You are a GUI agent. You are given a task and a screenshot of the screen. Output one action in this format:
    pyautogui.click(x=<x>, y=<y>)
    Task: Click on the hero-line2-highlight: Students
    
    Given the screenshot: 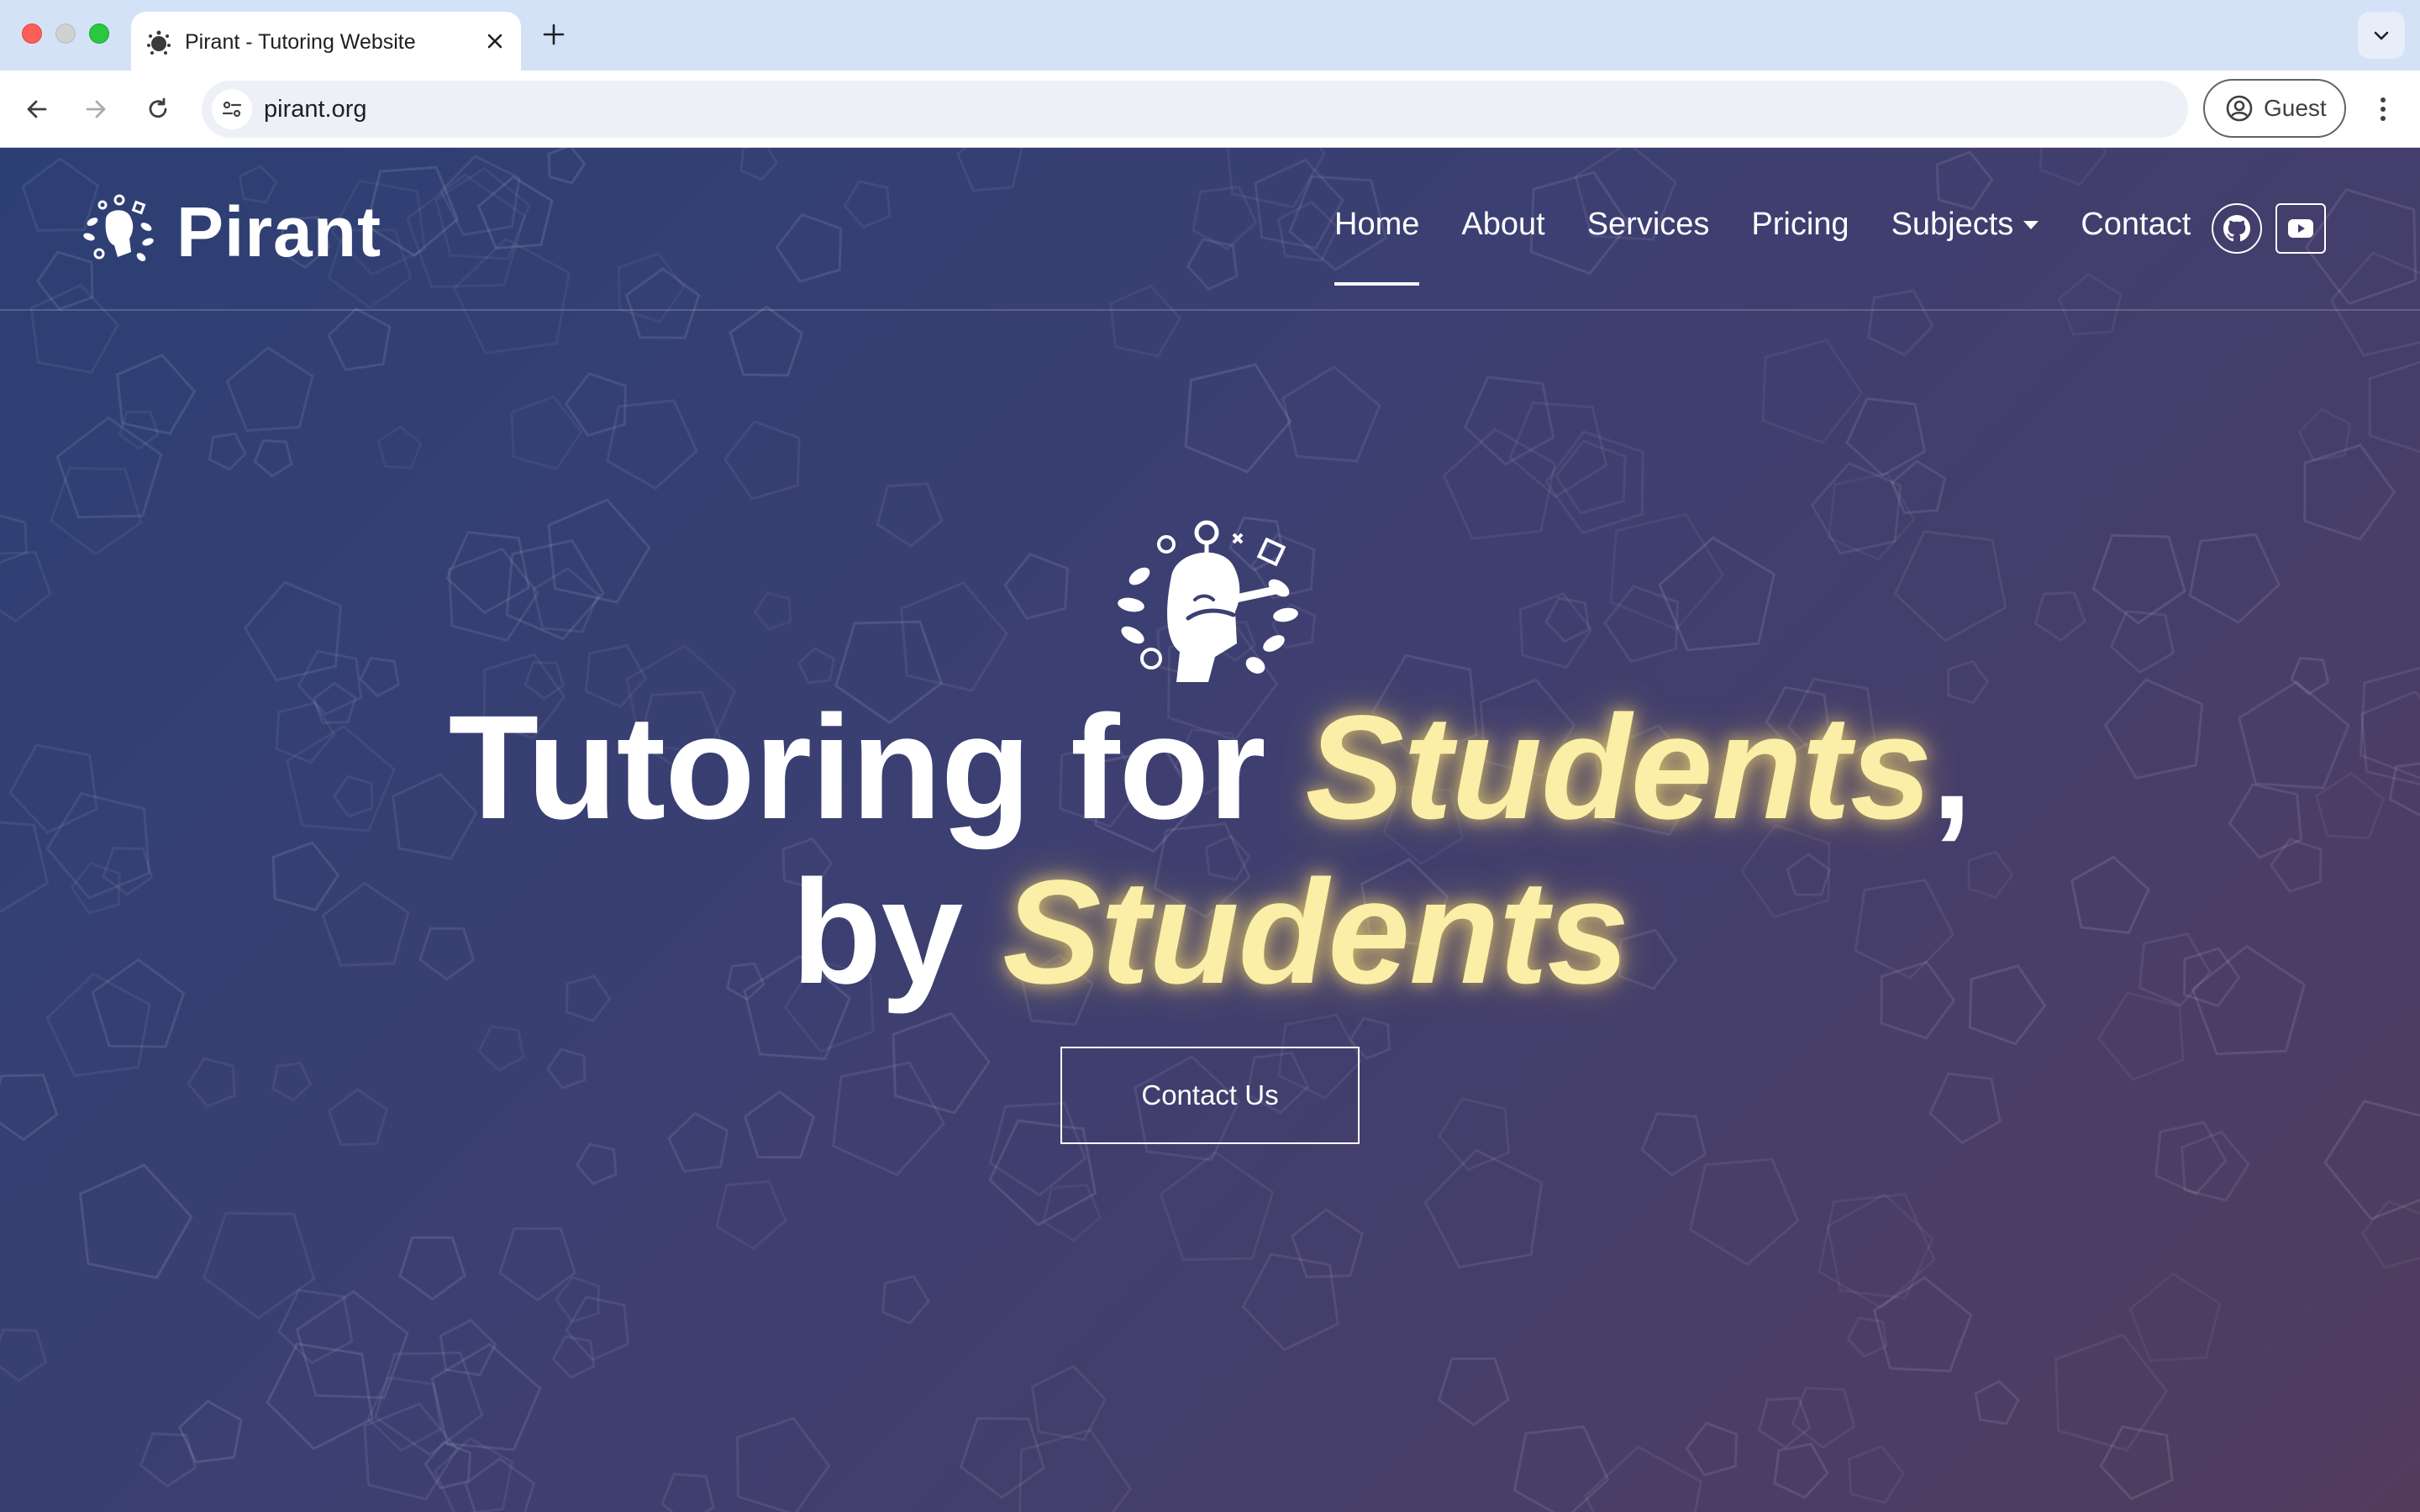 What is the action you would take?
    pyautogui.click(x=1316, y=932)
    